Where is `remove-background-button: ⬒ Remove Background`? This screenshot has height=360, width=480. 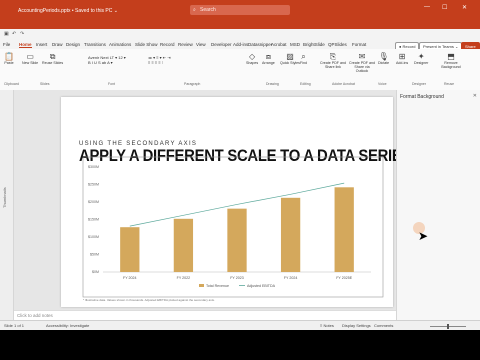
remove-background-button: ⬒ Remove Background is located at coordinates (451, 60).